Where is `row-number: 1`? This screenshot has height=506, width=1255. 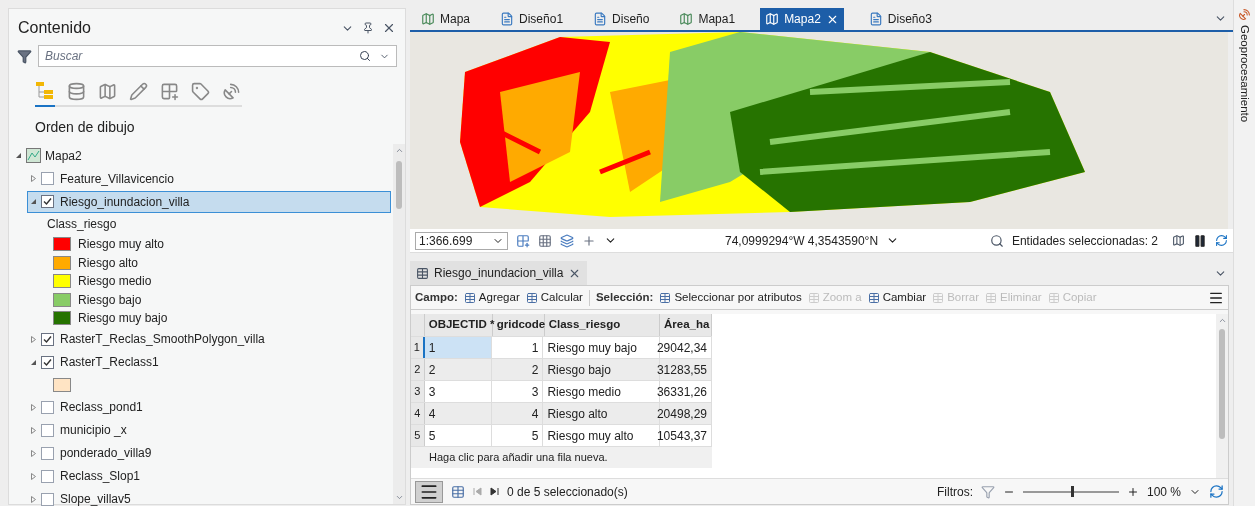 row-number: 1 is located at coordinates (418, 347).